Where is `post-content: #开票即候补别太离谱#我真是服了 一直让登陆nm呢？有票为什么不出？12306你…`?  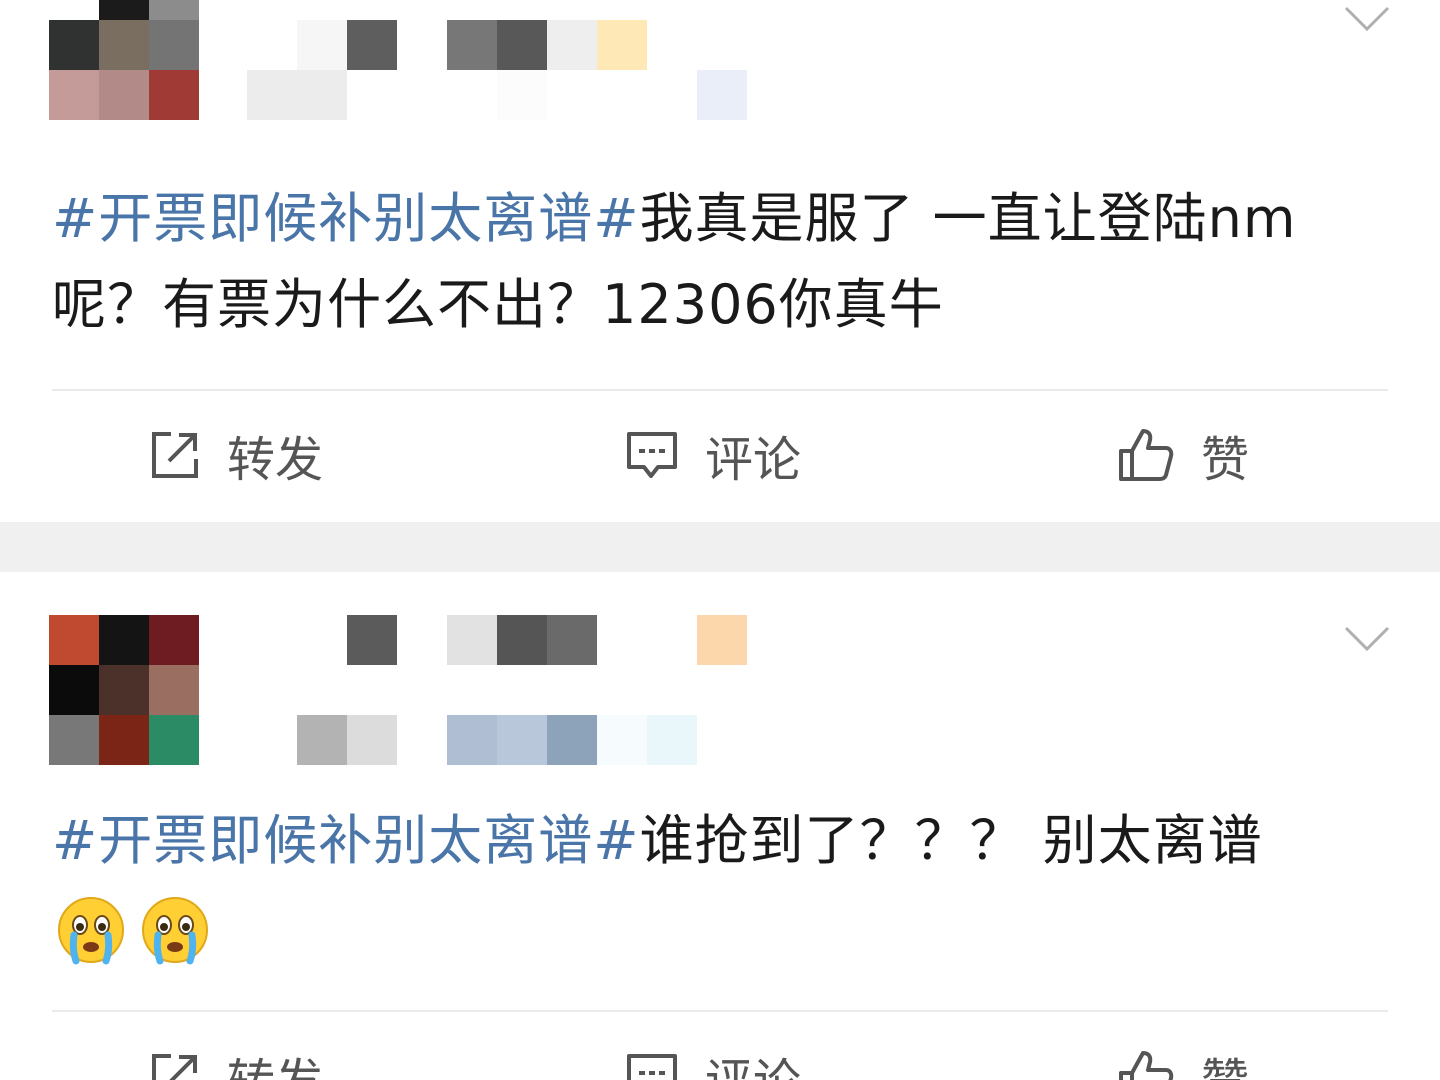 post-content: #开票即候补别太离谱#我真是服了 一直让登陆nm呢？有票为什么不出？12306你… is located at coordinates (720, 262).